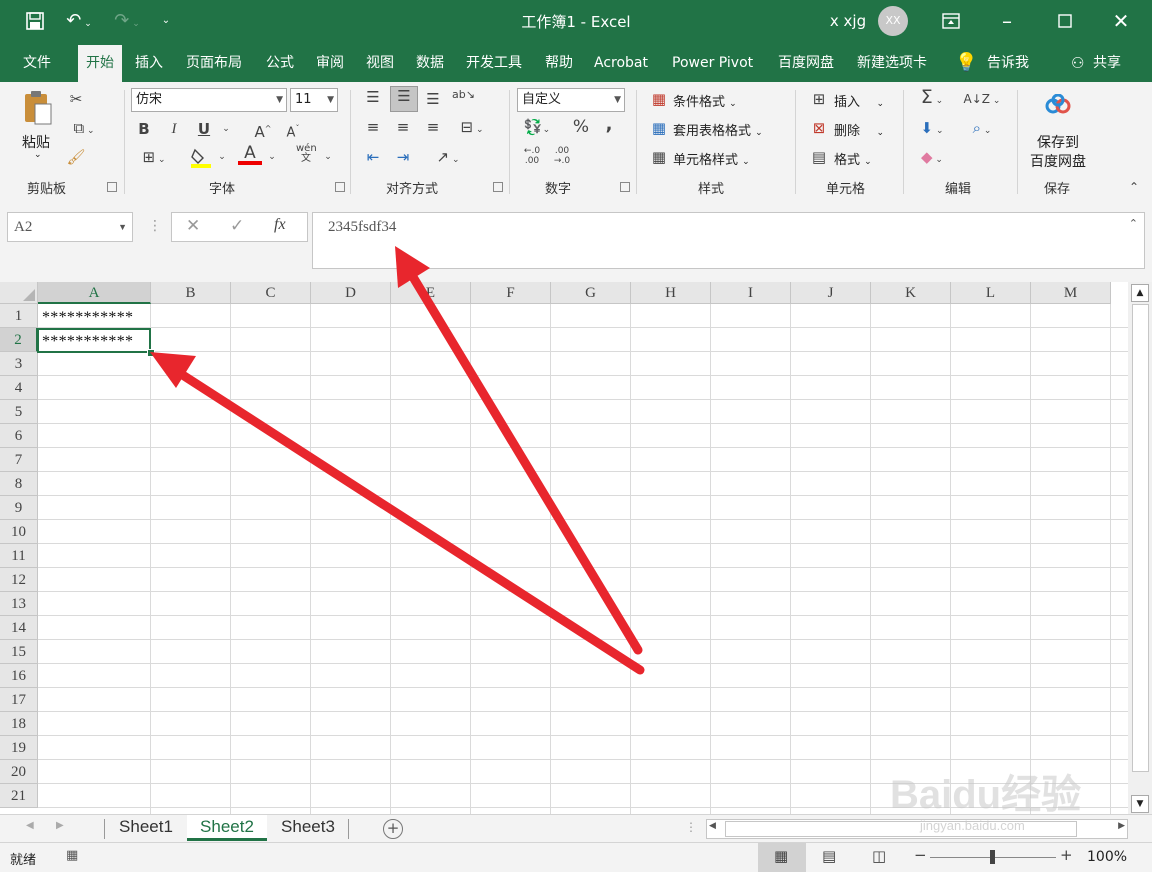 The width and height of the screenshot is (1152, 872). I want to click on fill-color-icon, so click(202, 157).